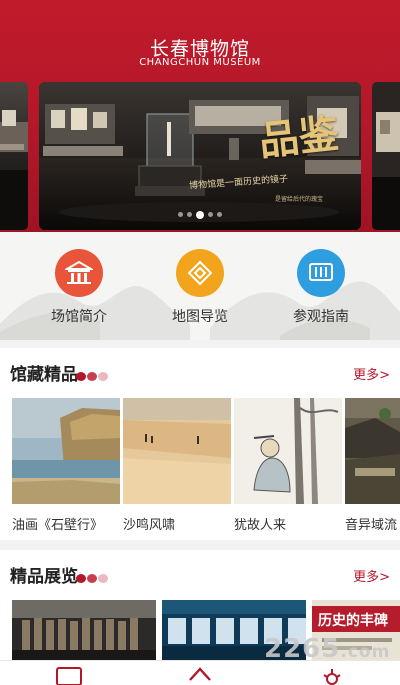  I want to click on exhibition-banner-text: 历史的丰碑, so click(353, 620).